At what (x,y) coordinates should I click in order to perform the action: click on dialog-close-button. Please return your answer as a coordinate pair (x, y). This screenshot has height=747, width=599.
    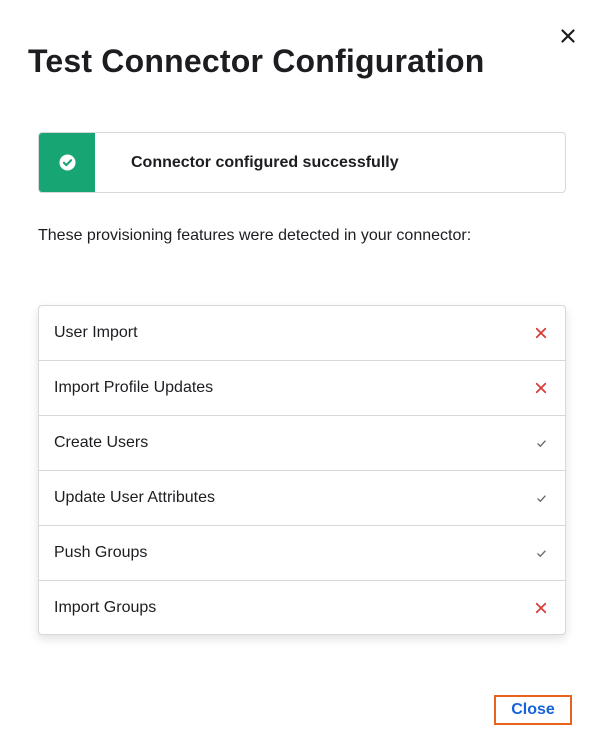
    Looking at the image, I should click on (568, 36).